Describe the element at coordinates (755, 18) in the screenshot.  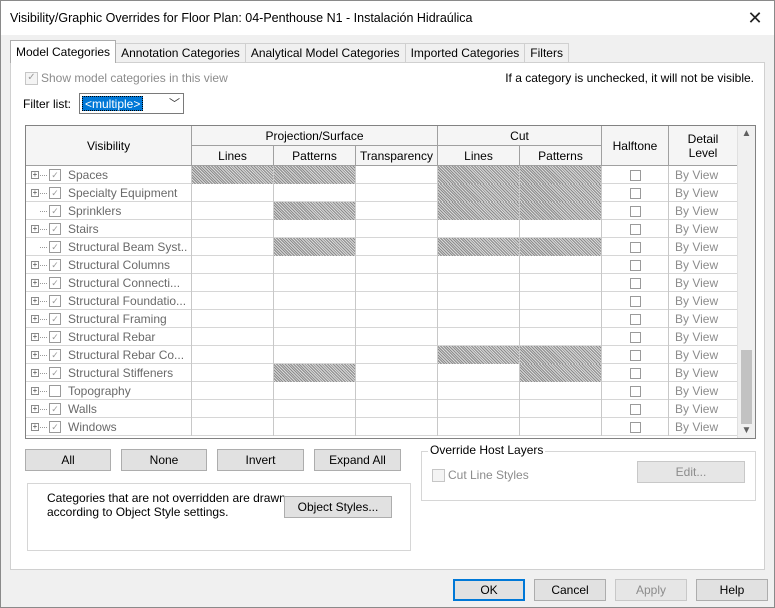
I see `close-icon: ✕` at that location.